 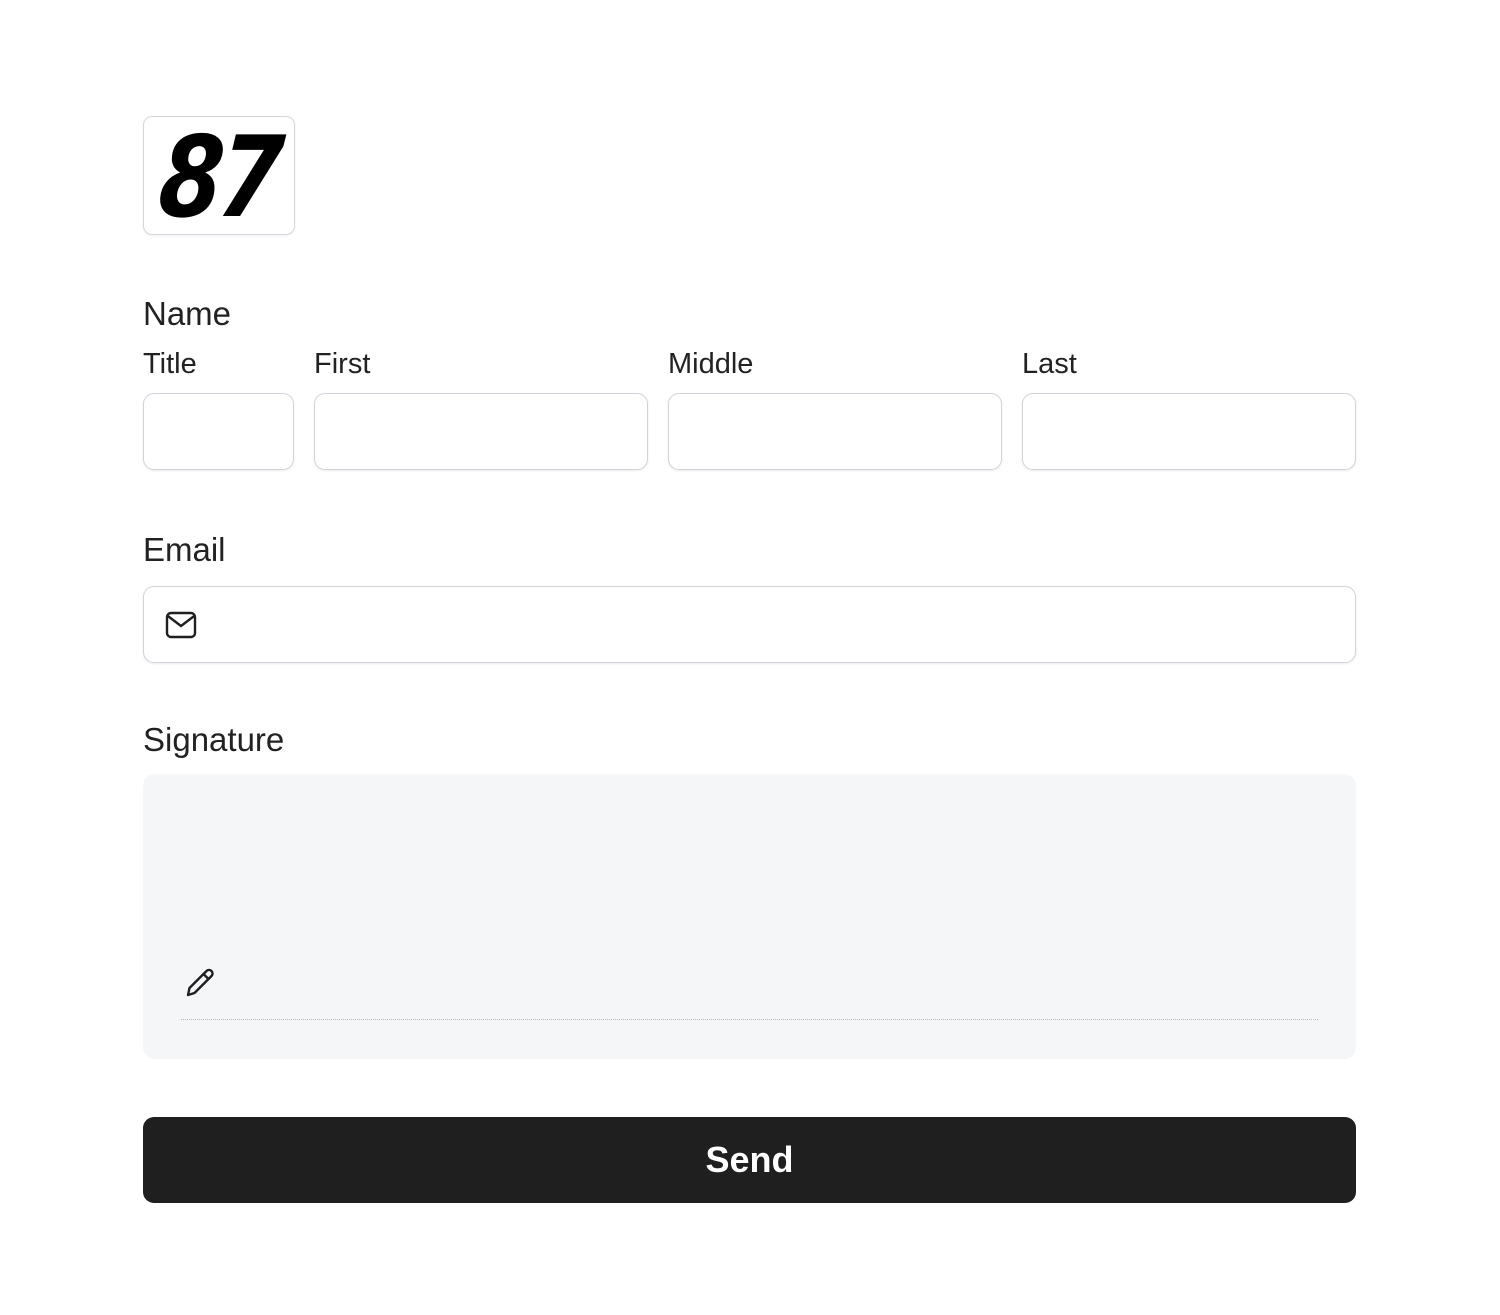 I want to click on middle-name-label: Middle, so click(x=711, y=364).